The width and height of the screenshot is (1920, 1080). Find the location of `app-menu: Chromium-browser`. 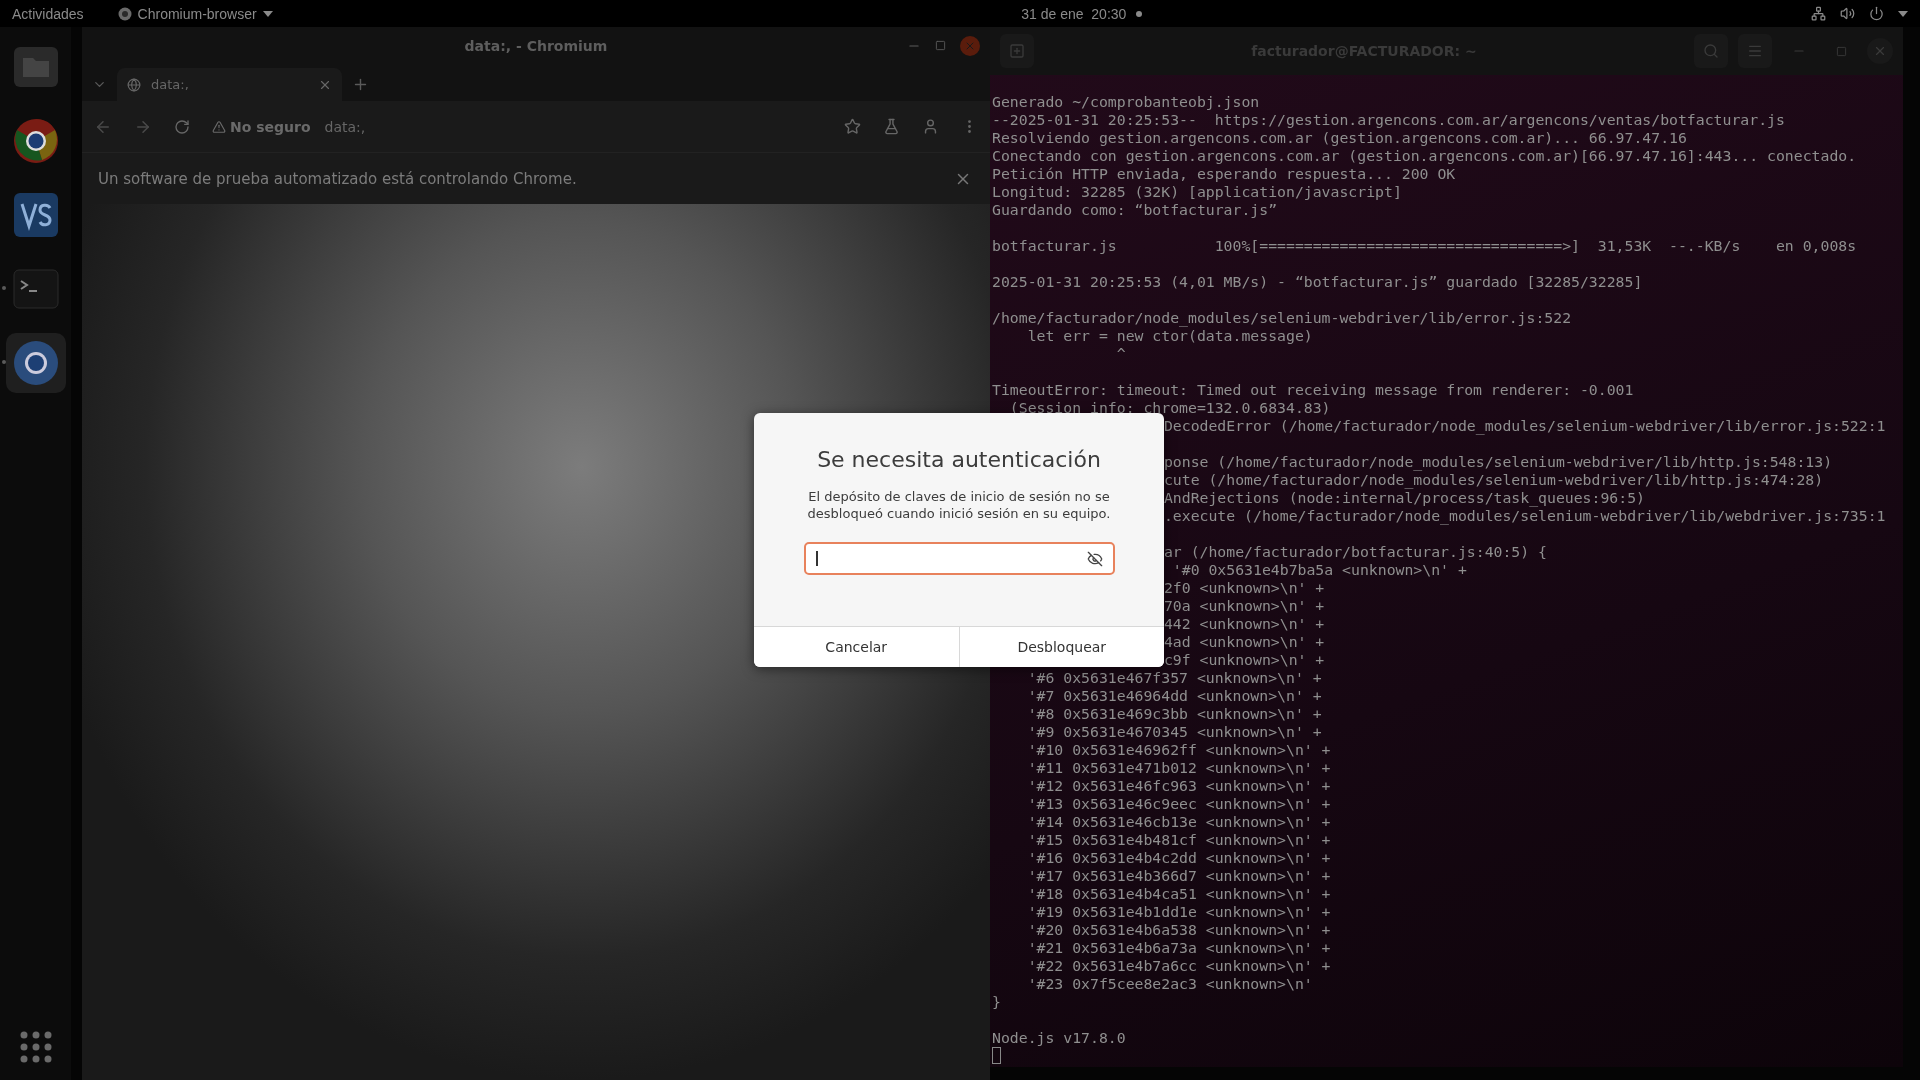

app-menu: Chromium-browser is located at coordinates (195, 13).